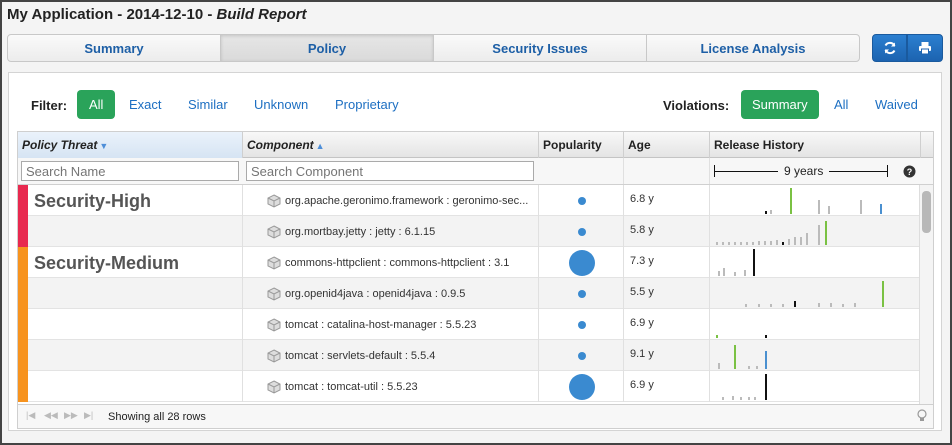  I want to click on search-component-input, so click(390, 171).